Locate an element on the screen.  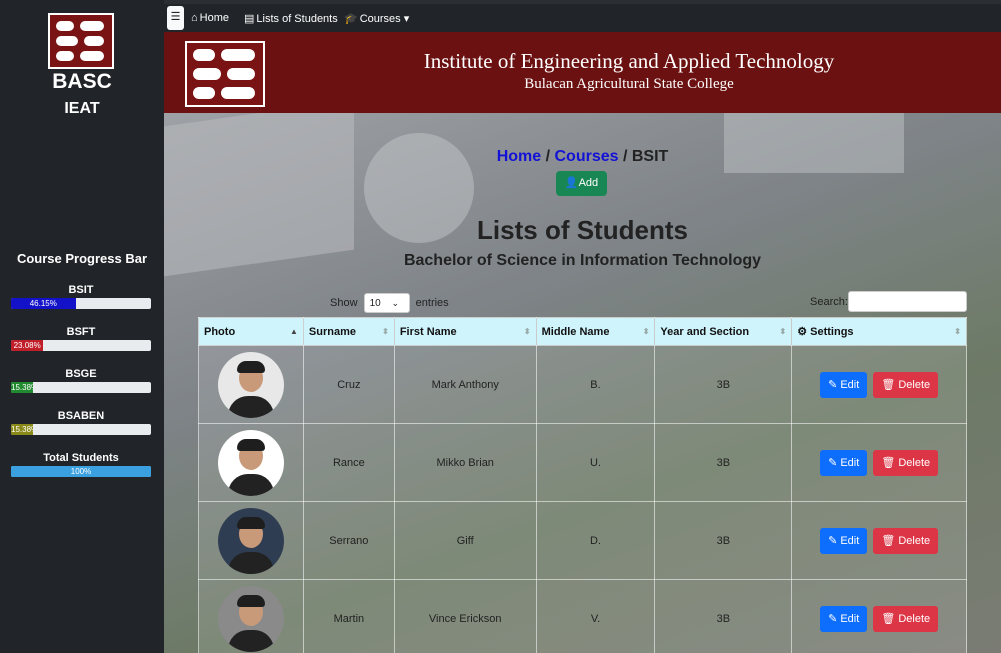
table-row: Rance Mikko Brian U. 3B ✎ Edit 🗑 Delete is located at coordinates (582, 462).